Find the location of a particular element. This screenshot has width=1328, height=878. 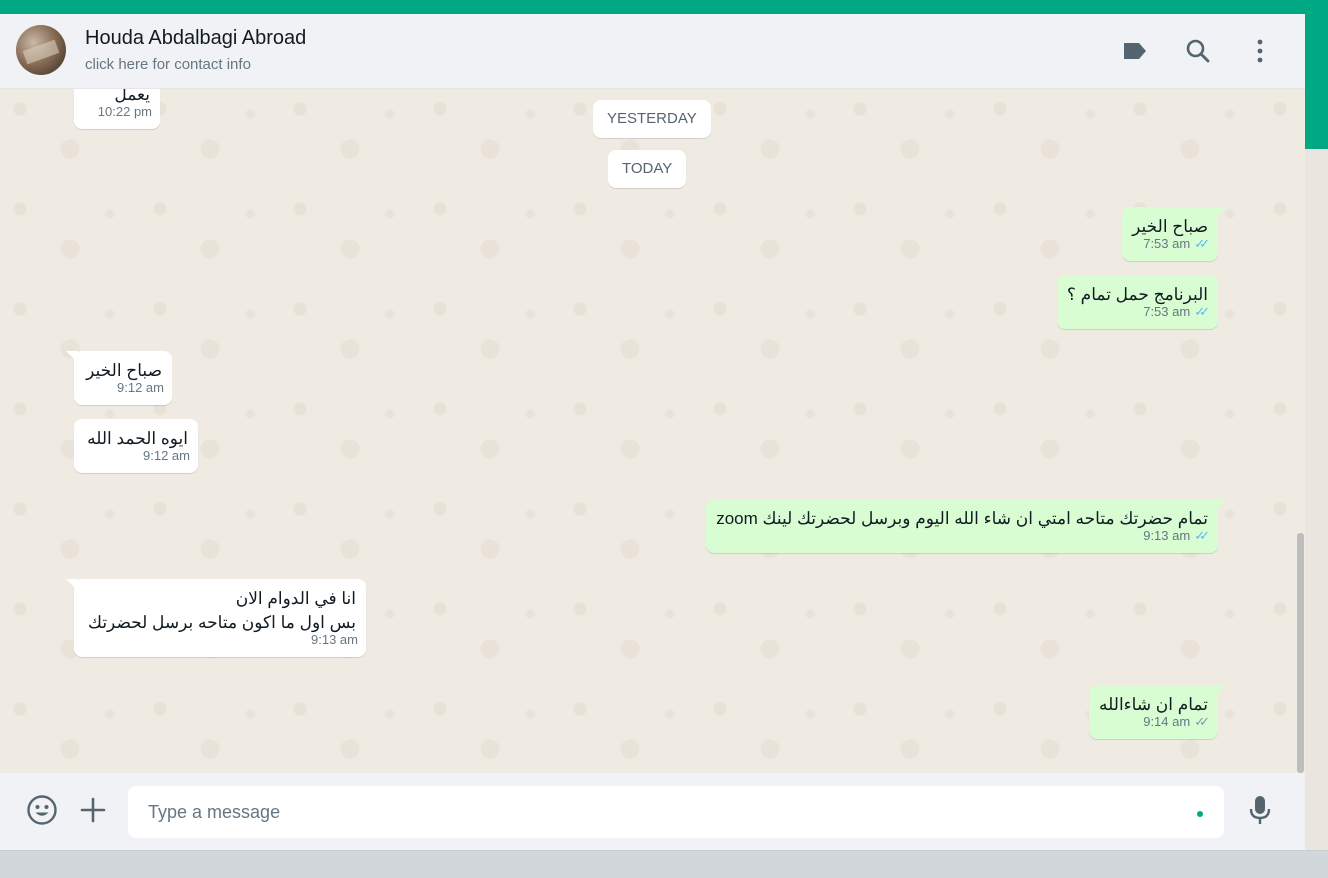

message-outgoing: صباح الخير 7:53 am ✓✓ is located at coordinates (1174, 234).